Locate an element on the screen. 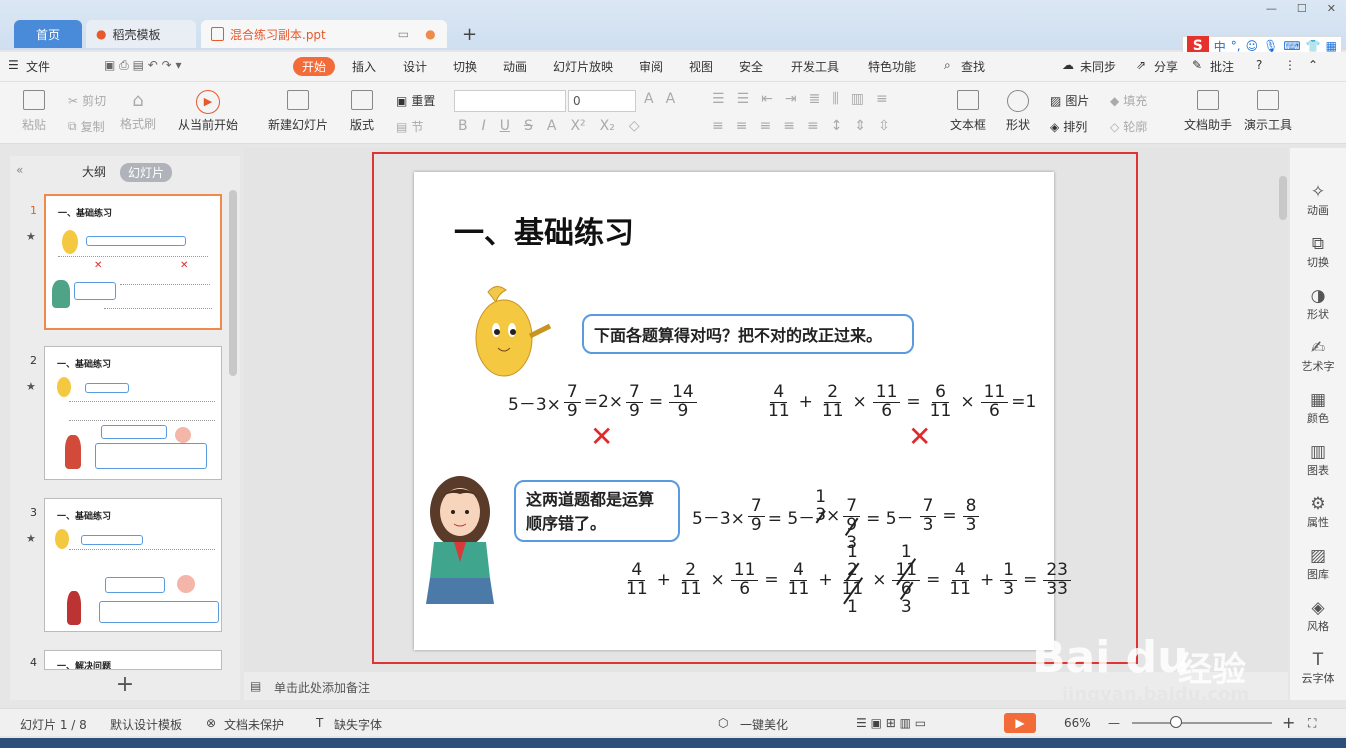 The width and height of the screenshot is (1346, 748). missing-font: 缺失字体 is located at coordinates (358, 724).